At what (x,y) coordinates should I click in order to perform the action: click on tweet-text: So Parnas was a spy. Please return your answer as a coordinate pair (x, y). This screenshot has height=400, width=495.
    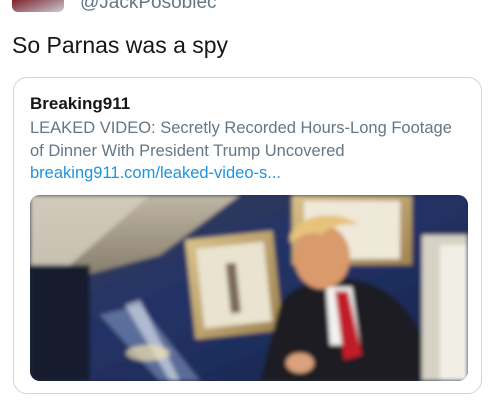
    Looking at the image, I should click on (120, 45).